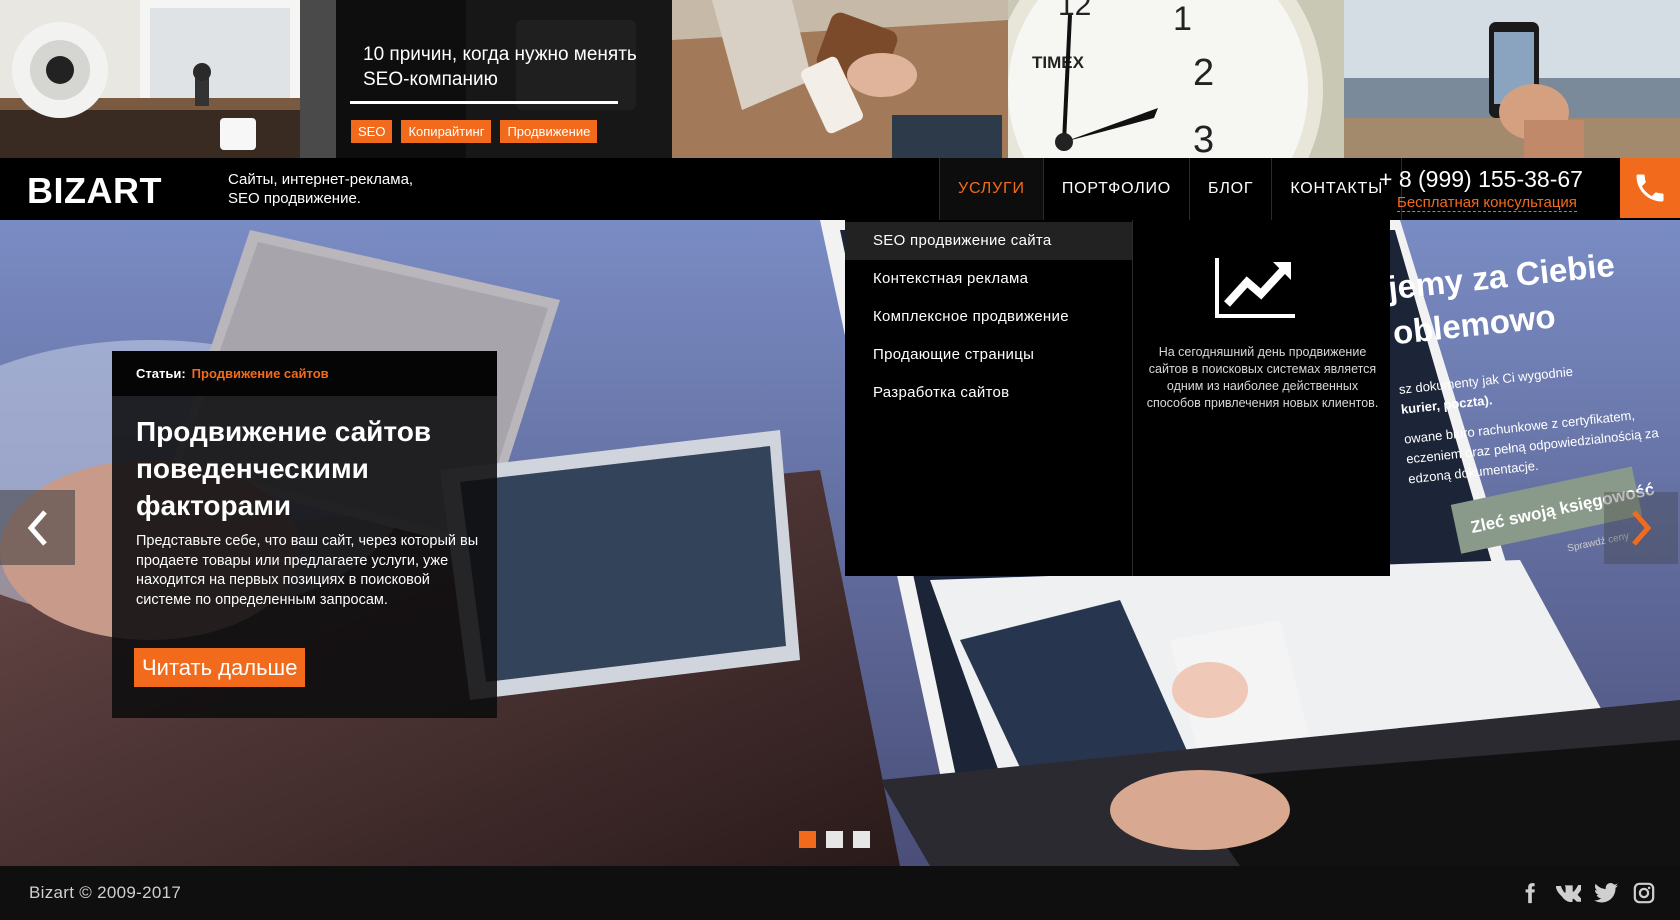 The image size is (1680, 920). I want to click on free-consultation-link: Бесплатная консультация, so click(1487, 203).